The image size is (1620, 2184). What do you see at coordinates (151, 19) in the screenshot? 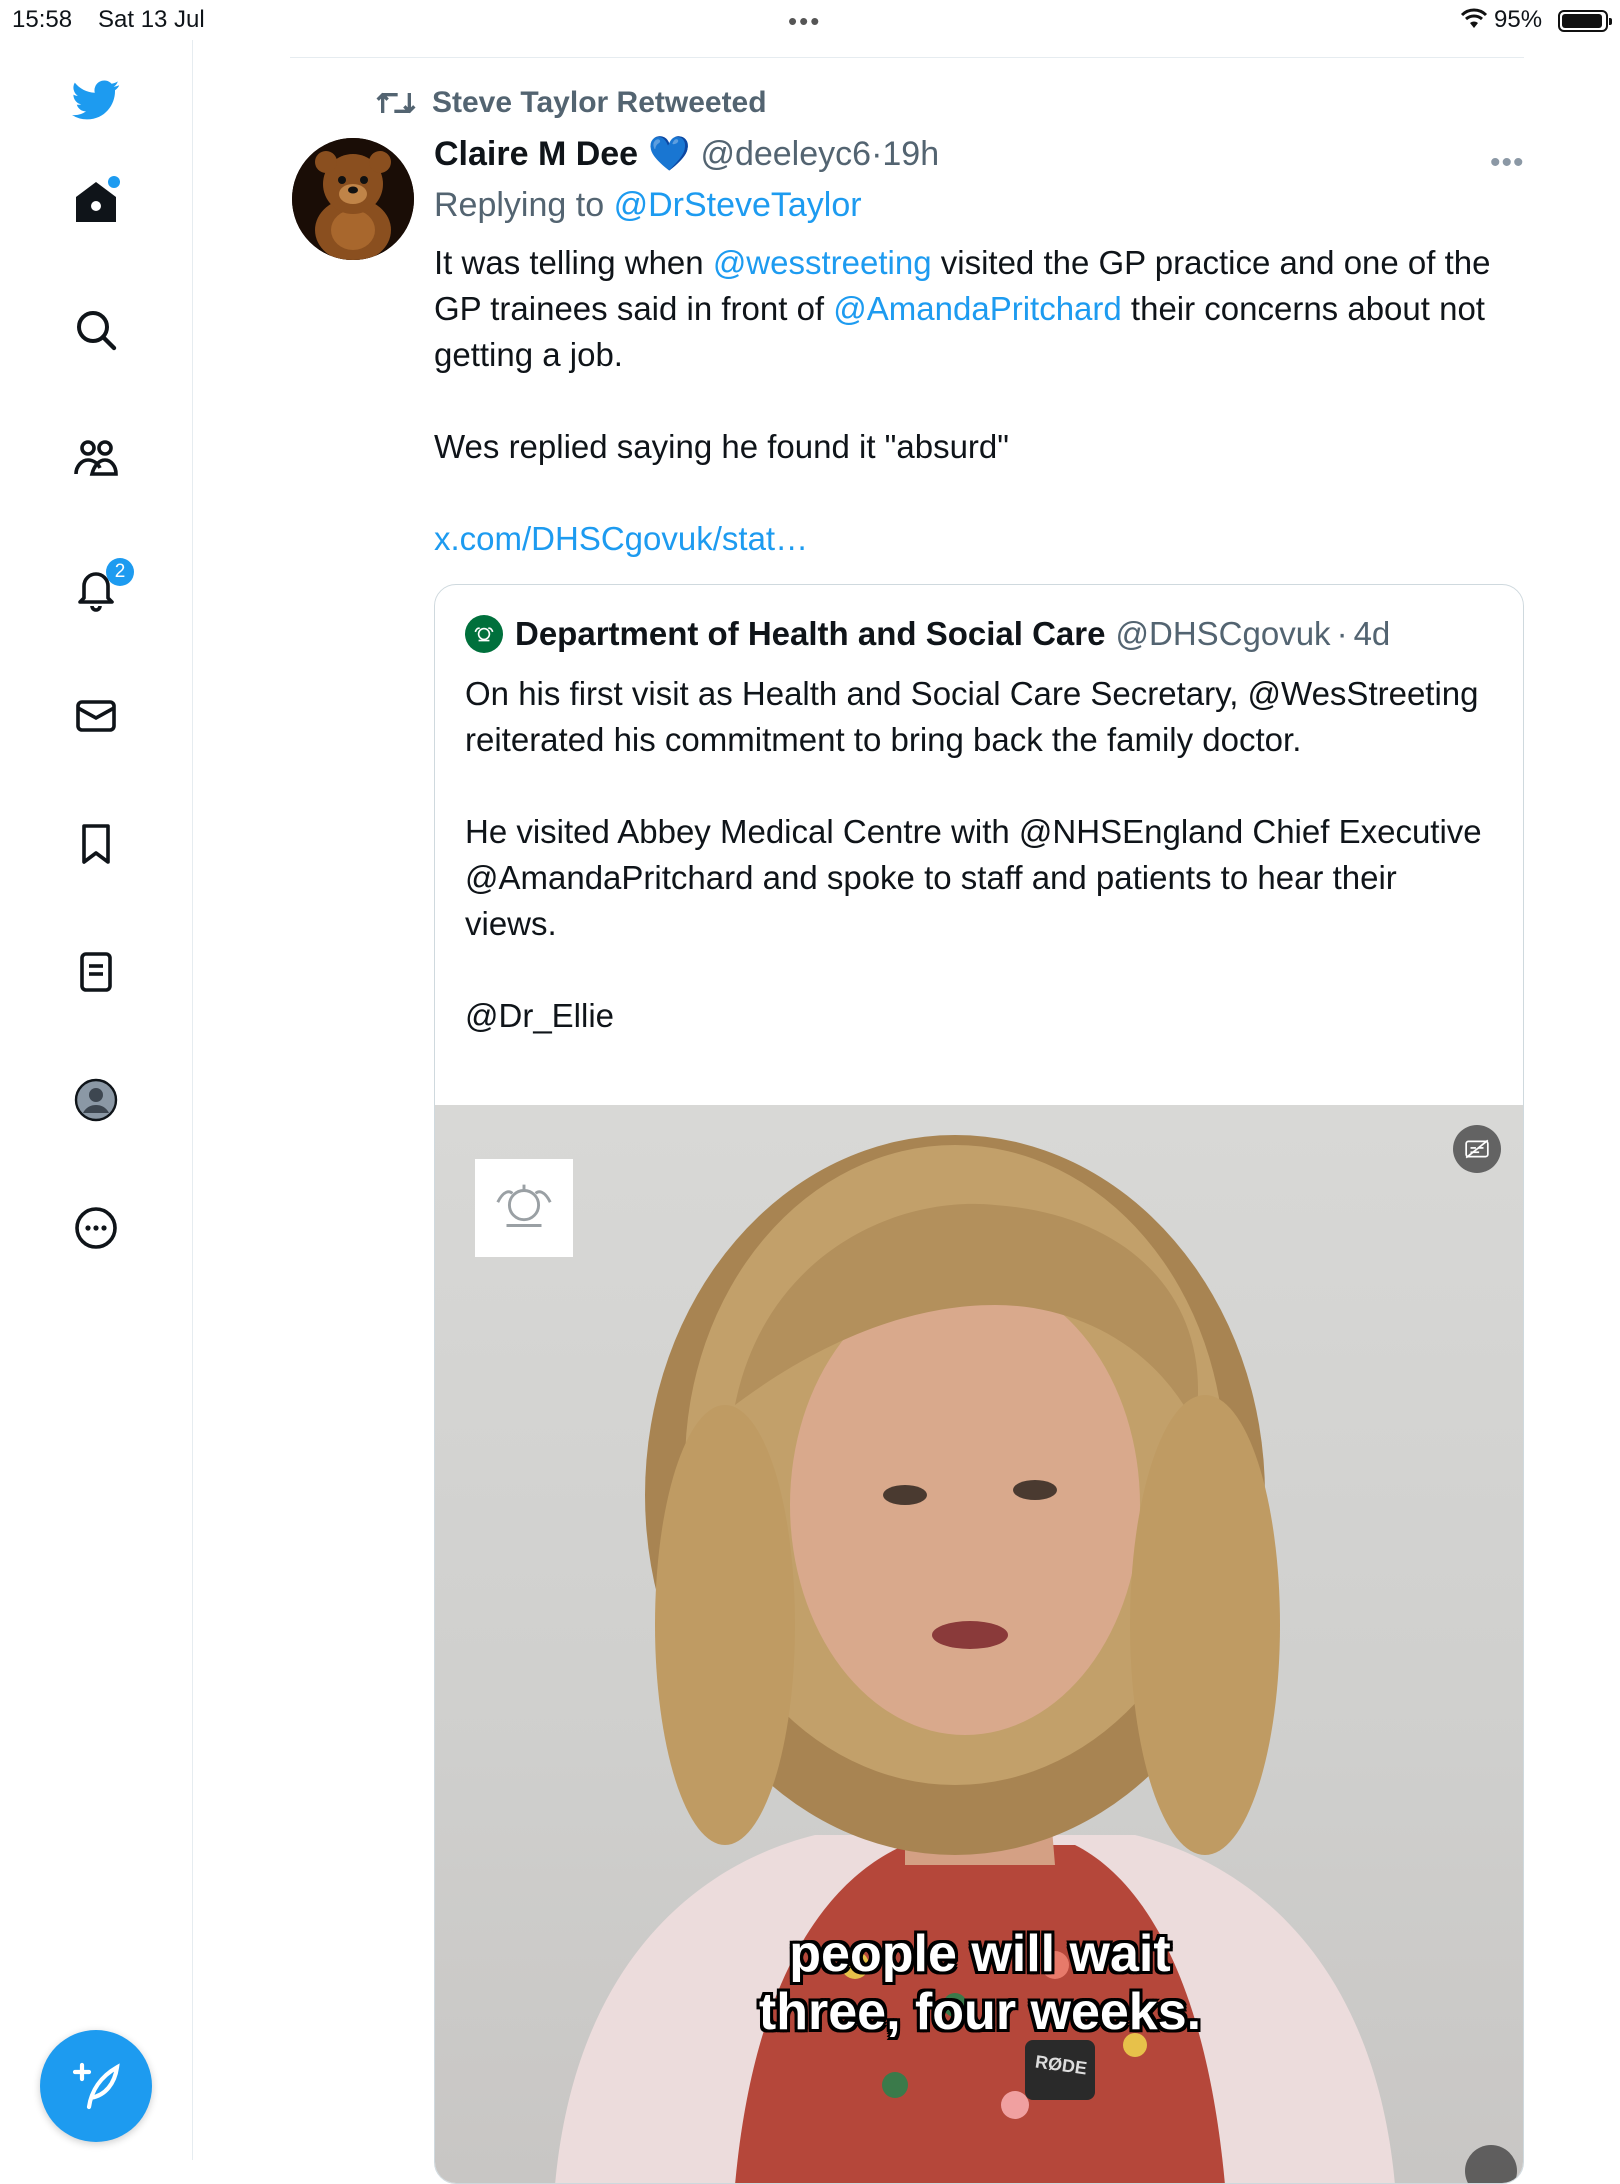
I see `status-date: Sat 13 Jul` at bounding box center [151, 19].